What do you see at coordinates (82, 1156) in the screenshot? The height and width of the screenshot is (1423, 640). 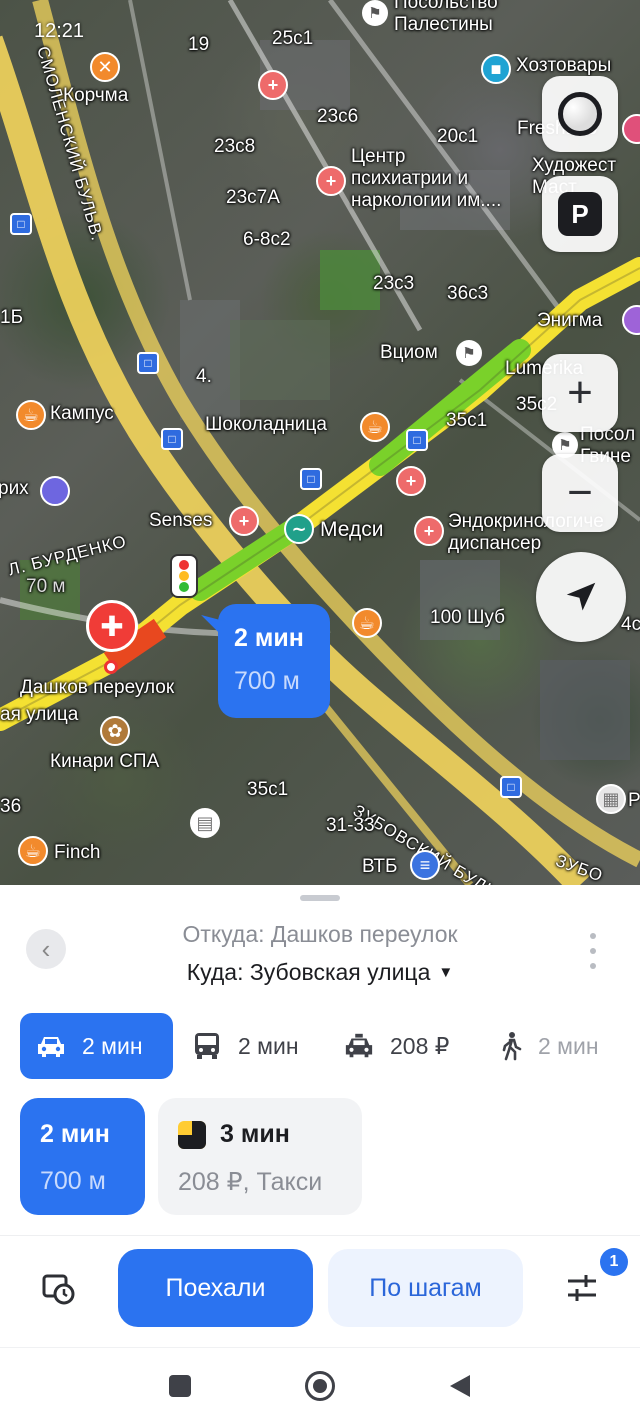 I see `route-option-car: 2 мин 700 м` at bounding box center [82, 1156].